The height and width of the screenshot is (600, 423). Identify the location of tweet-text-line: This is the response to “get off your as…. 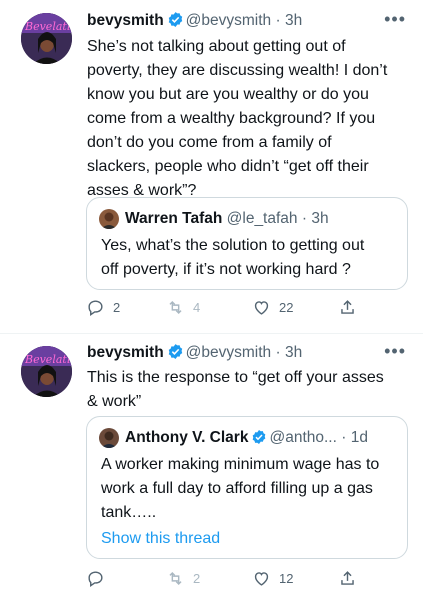
(235, 377).